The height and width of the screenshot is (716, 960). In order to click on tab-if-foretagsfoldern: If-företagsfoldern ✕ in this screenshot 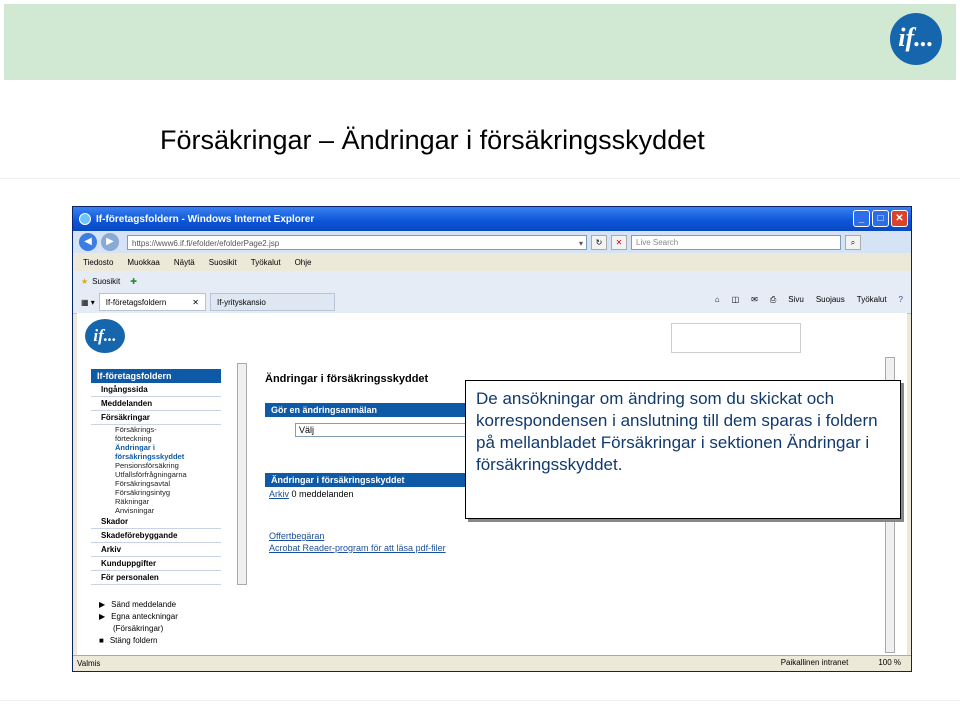, I will do `click(152, 302)`.